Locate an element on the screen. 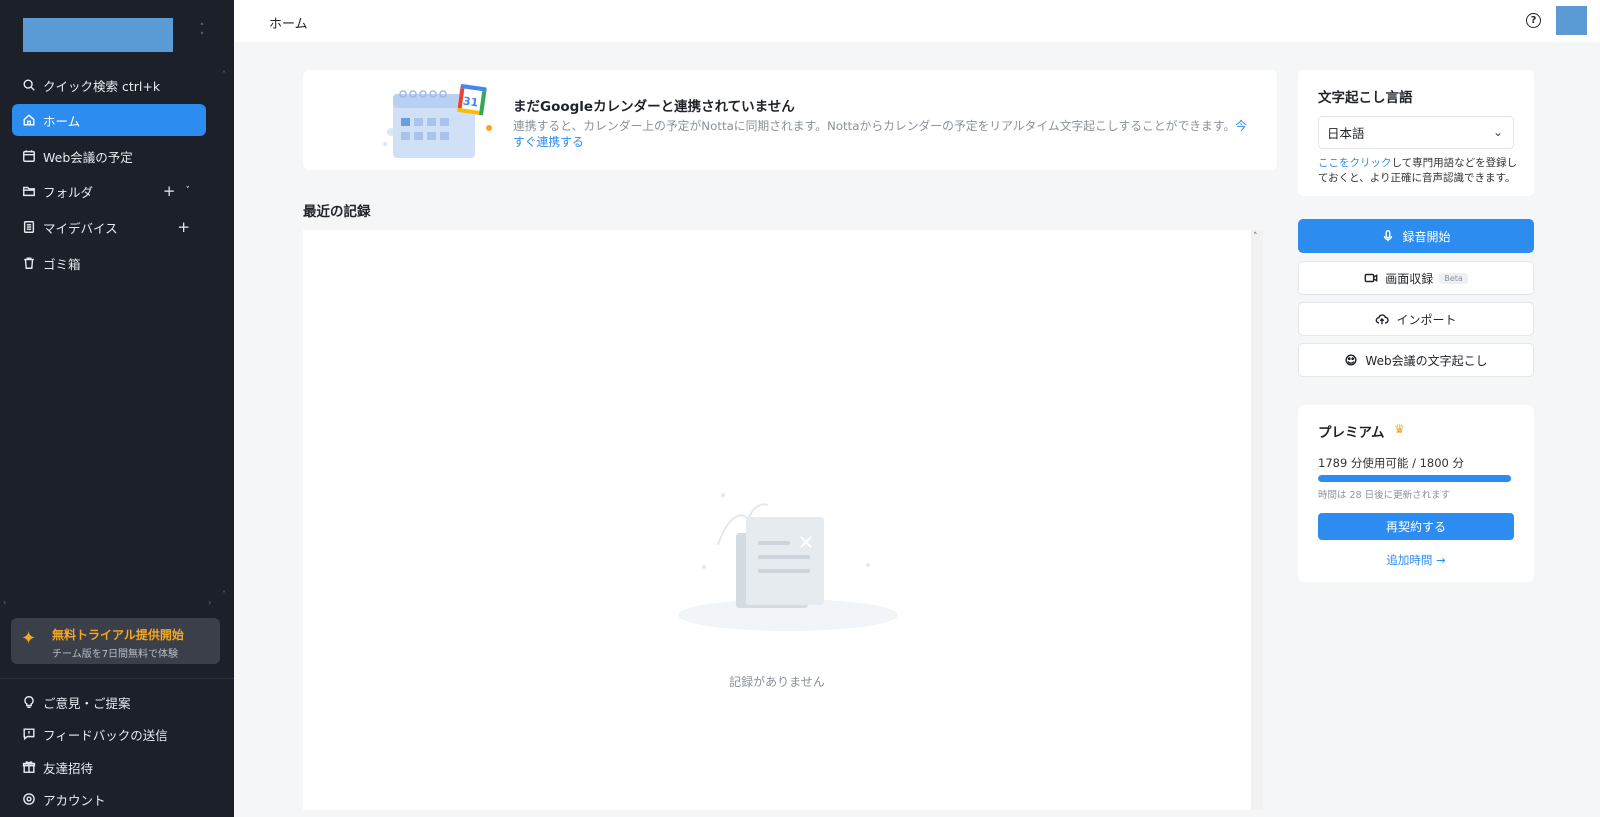 This screenshot has width=1600, height=817. folder-actions: + ˅ is located at coordinates (176, 191).